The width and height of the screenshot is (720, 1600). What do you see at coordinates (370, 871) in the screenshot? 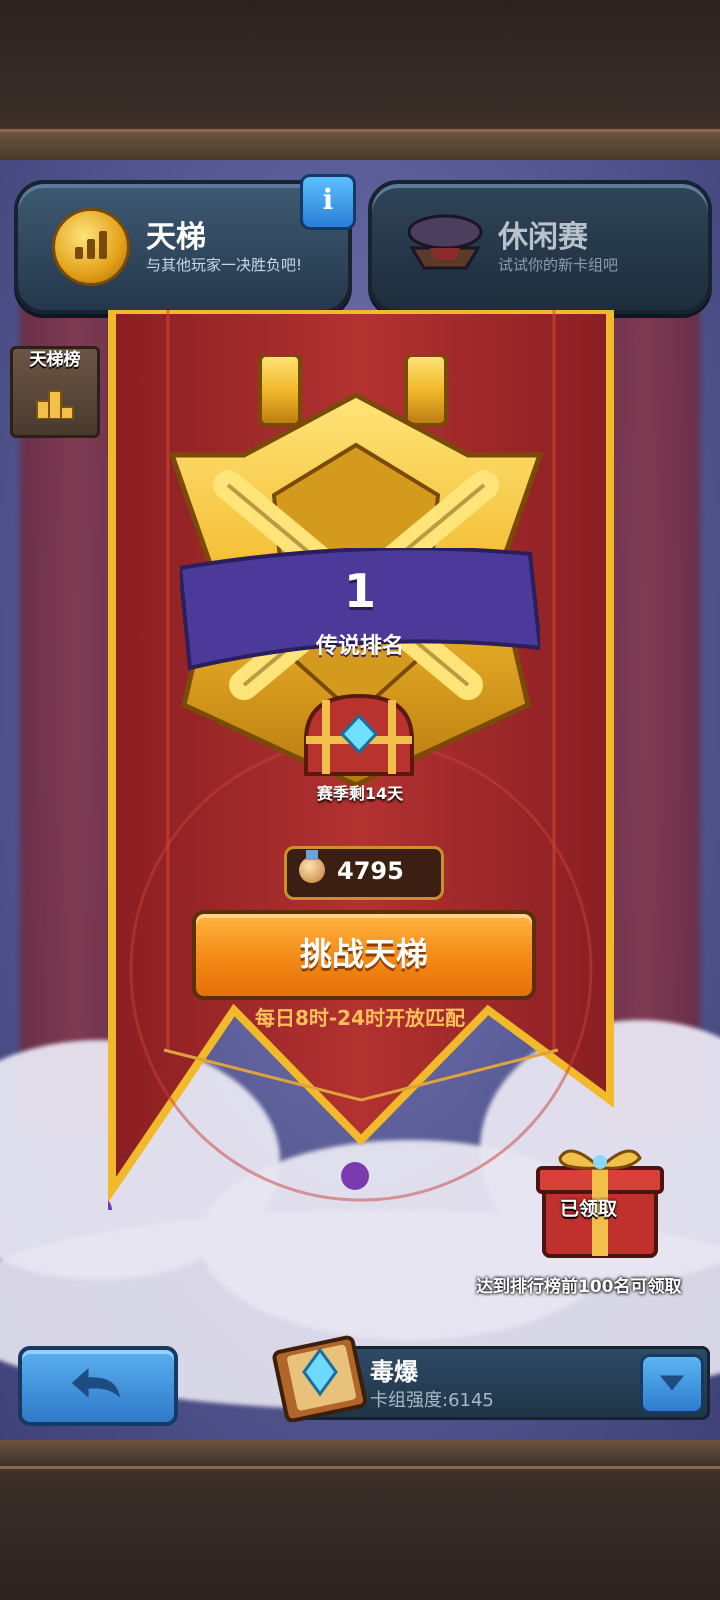
I see `trophy-value: 4795` at bounding box center [370, 871].